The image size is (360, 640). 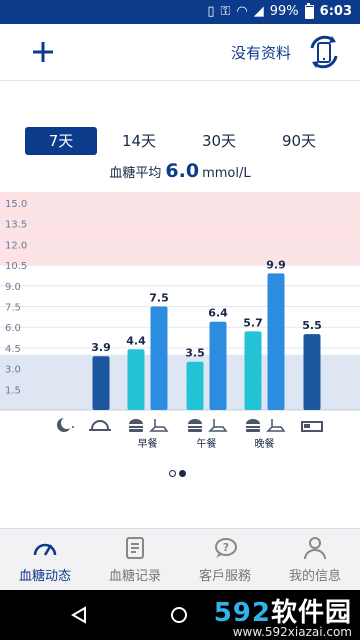 I want to click on range-14-days: 14天, so click(x=139, y=141).